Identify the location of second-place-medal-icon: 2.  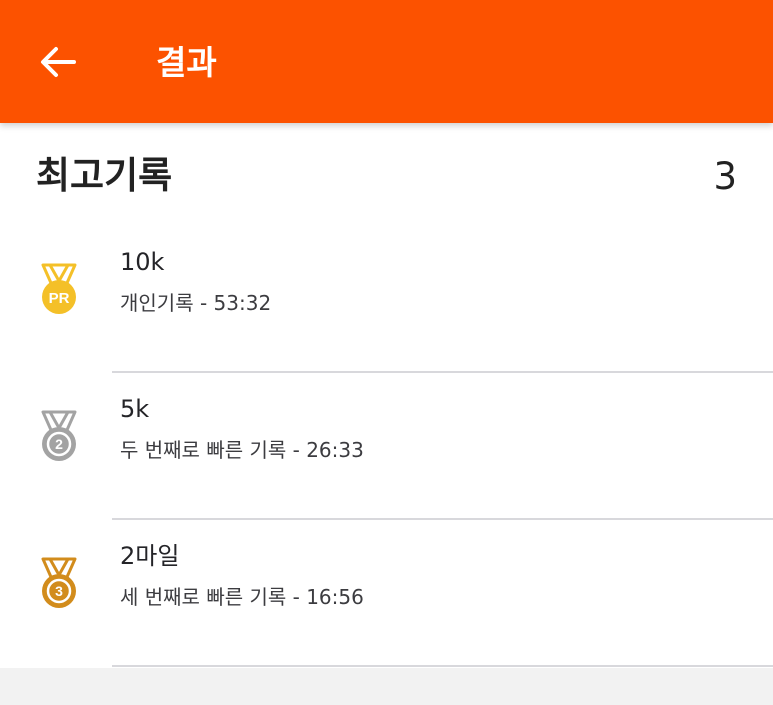
(59, 435).